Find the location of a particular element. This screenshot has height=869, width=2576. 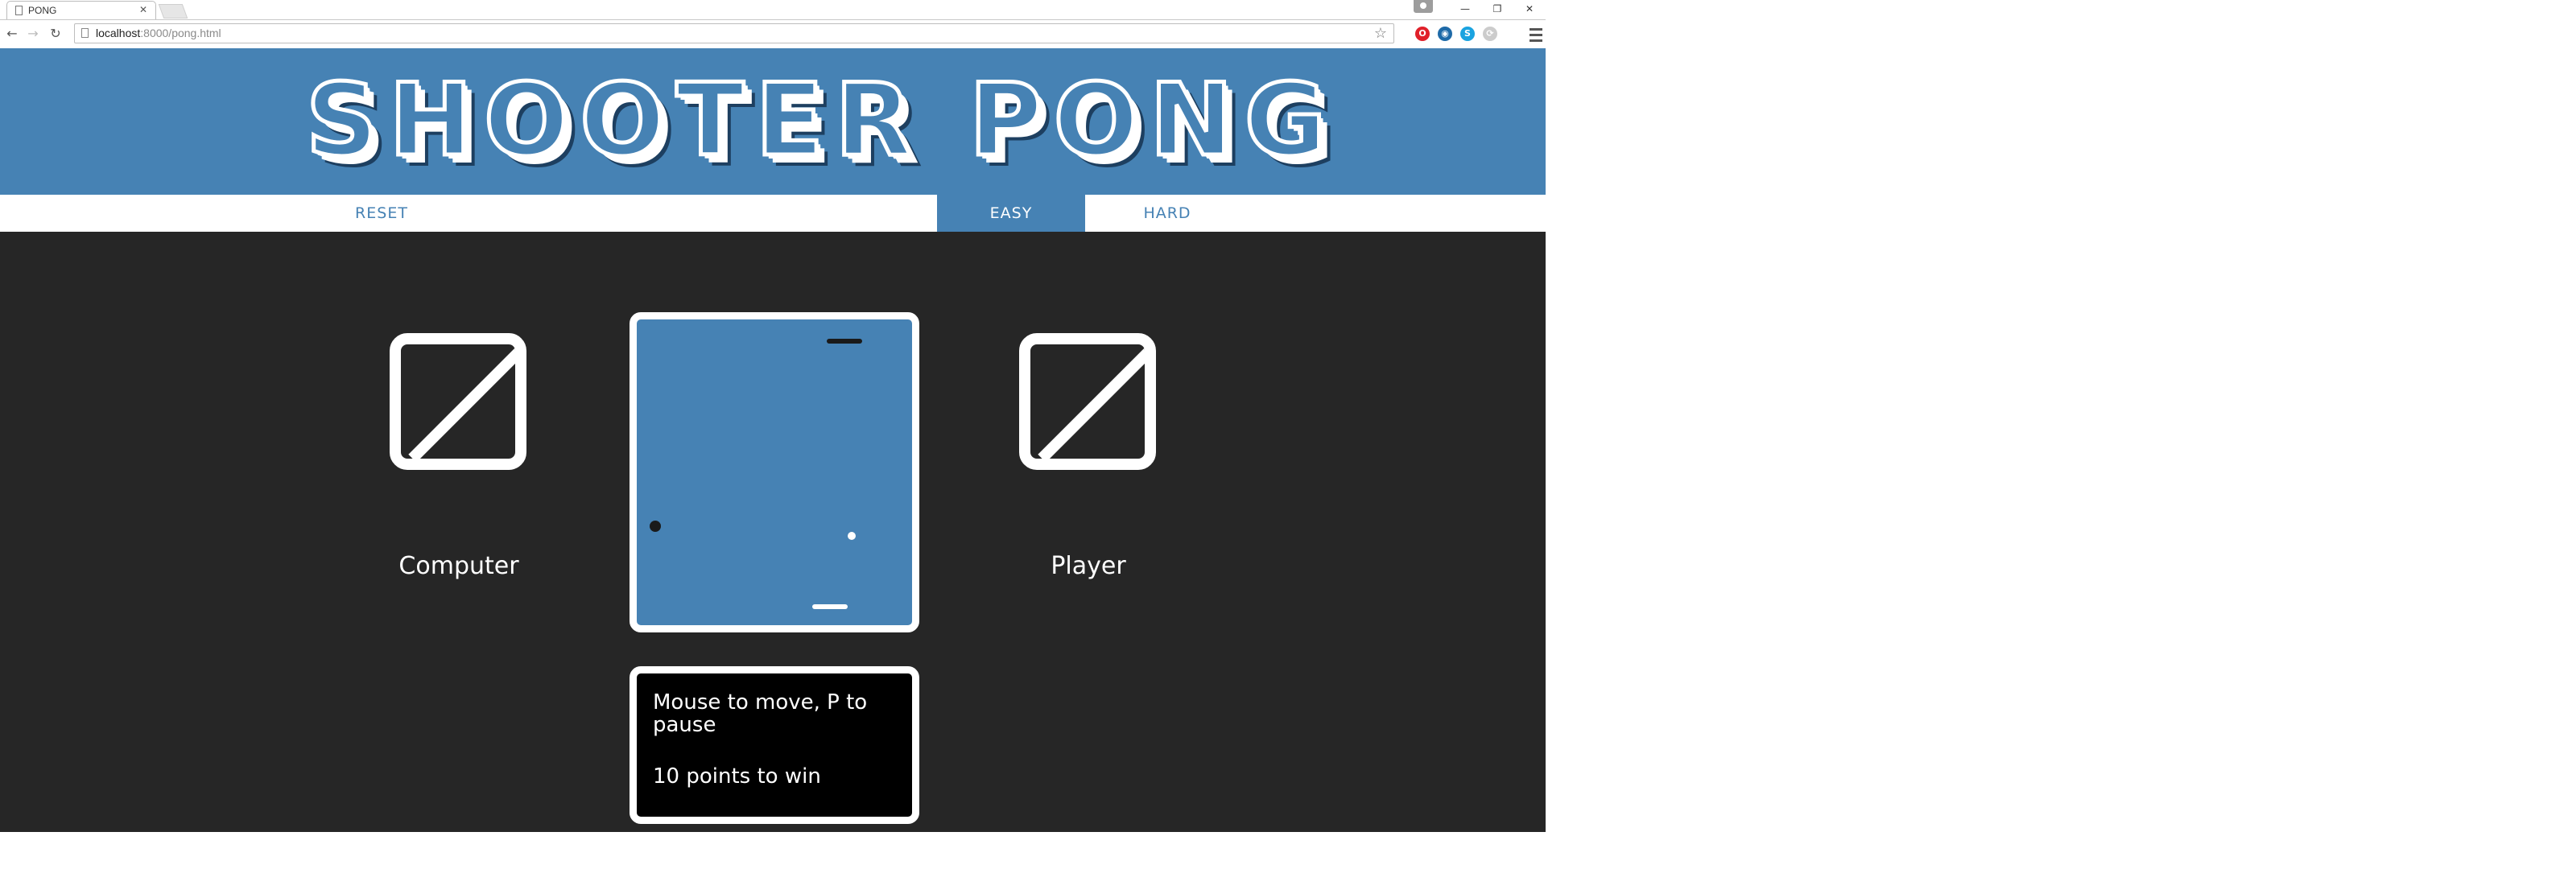

logo-title: SHOOTER PONG is located at coordinates (821, 121).